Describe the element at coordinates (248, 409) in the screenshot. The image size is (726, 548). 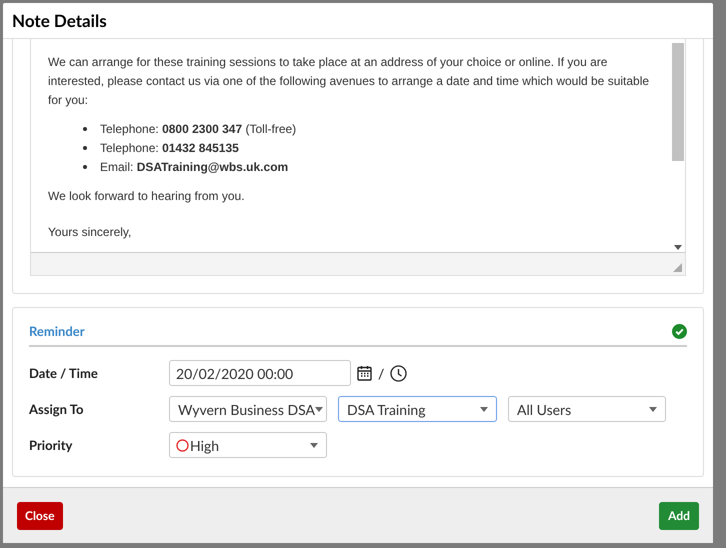
I see `dropdown: Wyvern Business DSA` at that location.